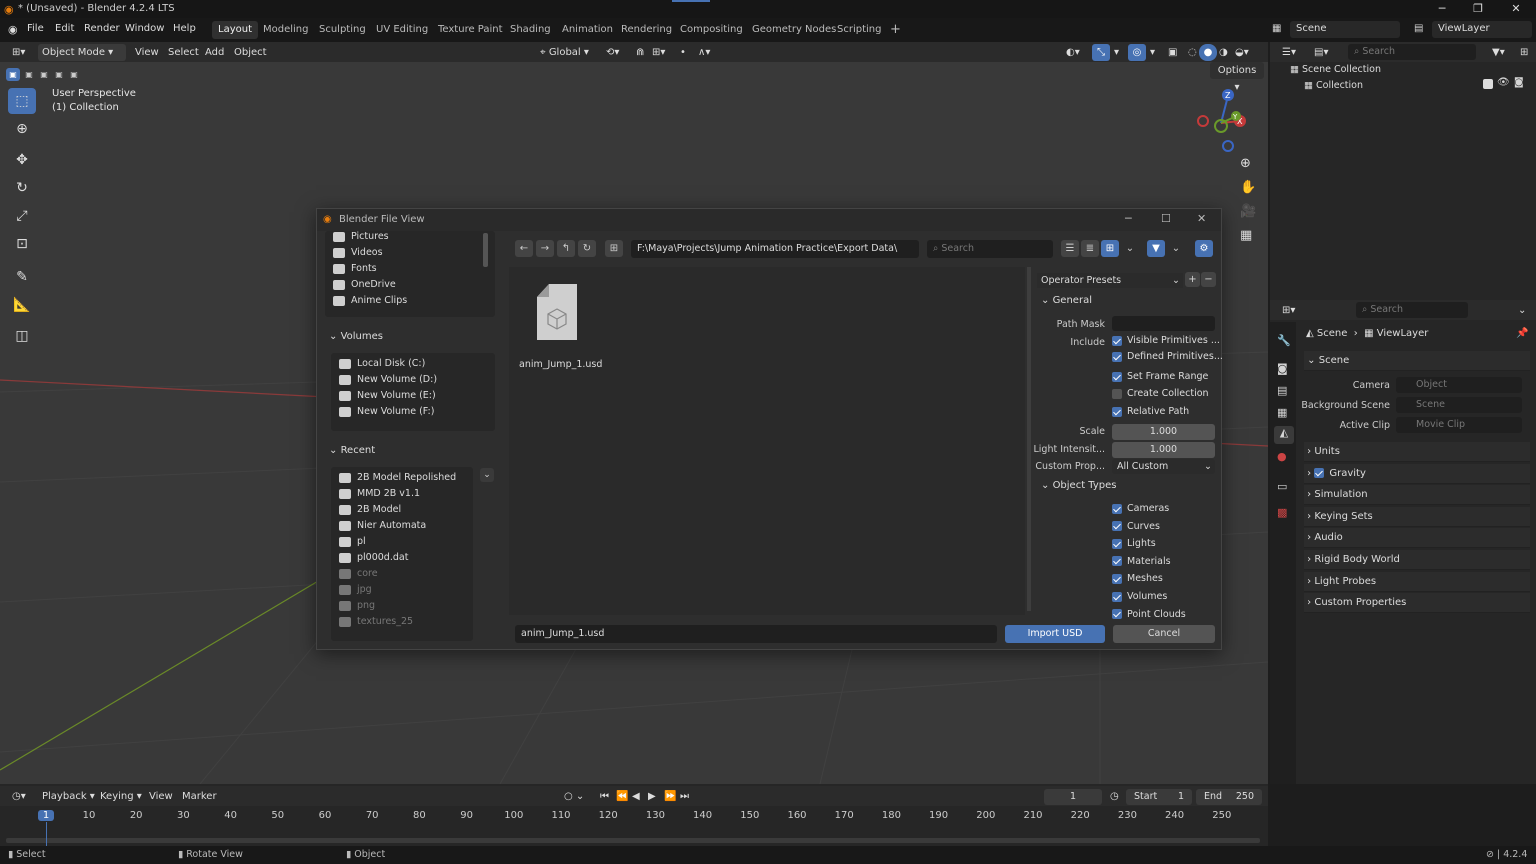 This screenshot has height=864, width=1536. Describe the element at coordinates (1246, 235) in the screenshot. I see `ortho-toggle-icon: ▦` at that location.